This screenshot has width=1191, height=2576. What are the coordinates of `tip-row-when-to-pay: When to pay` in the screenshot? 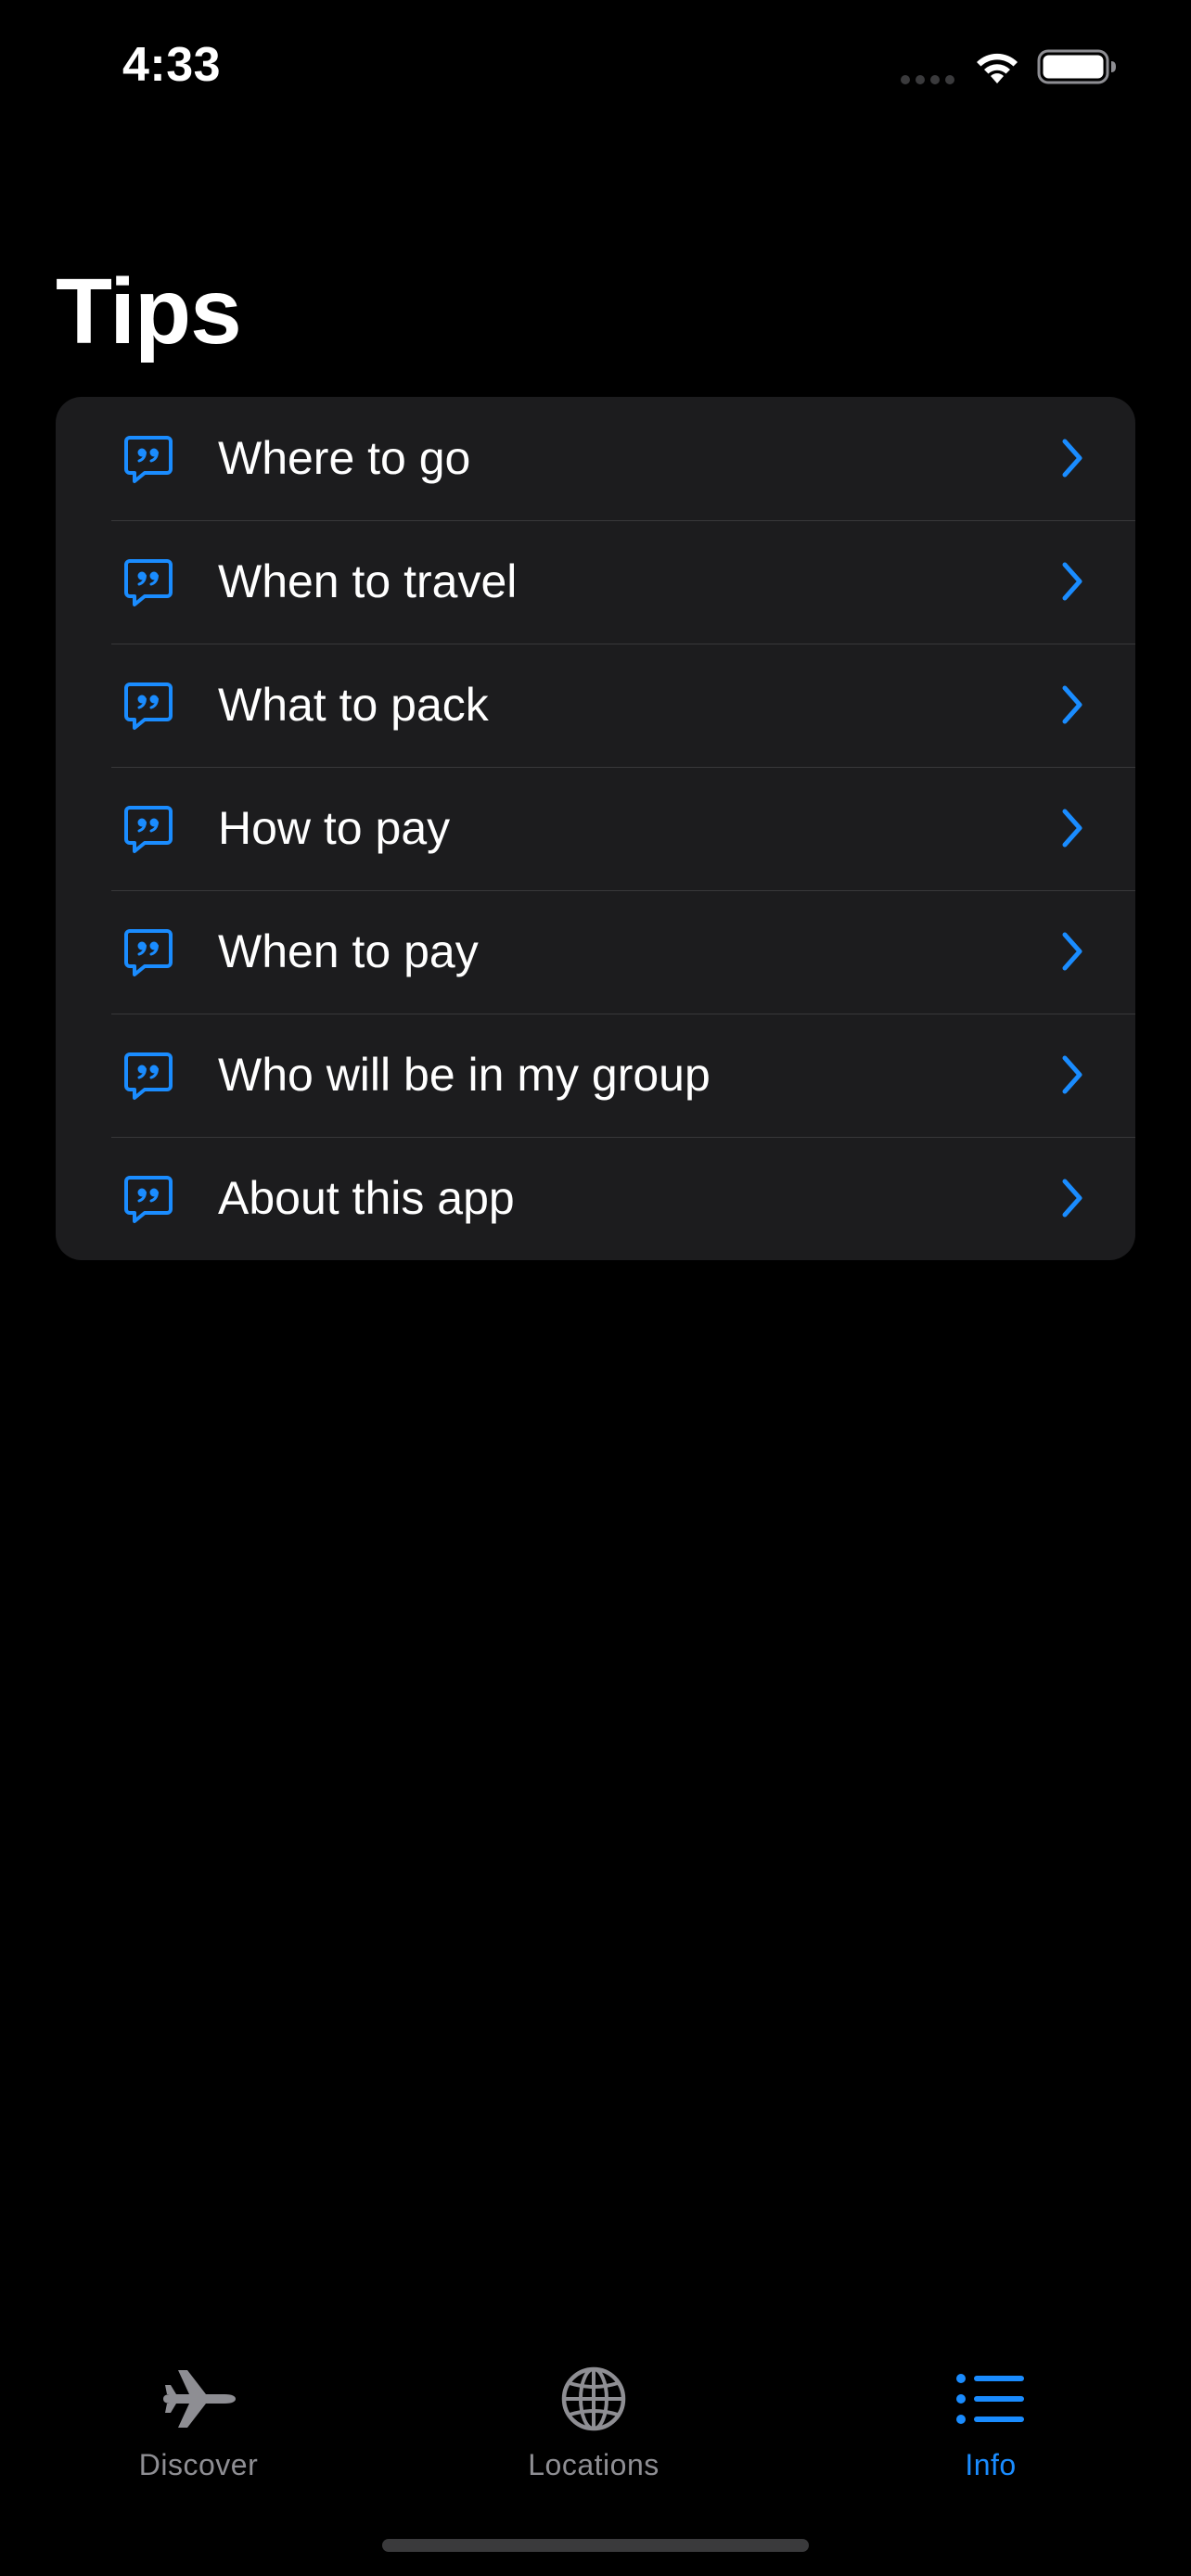 It's located at (595, 952).